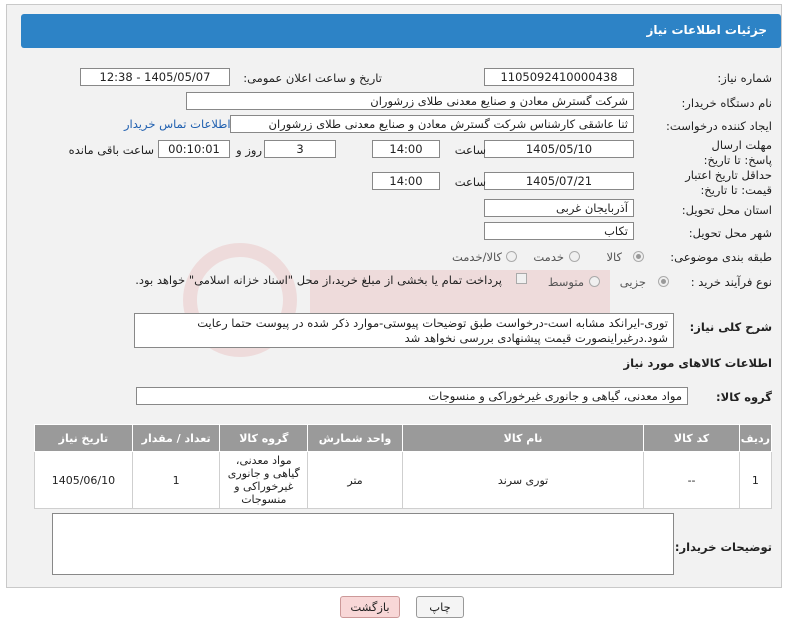  What do you see at coordinates (730, 327) in the screenshot?
I see `description-label: شرح کلی نیاز:` at bounding box center [730, 327].